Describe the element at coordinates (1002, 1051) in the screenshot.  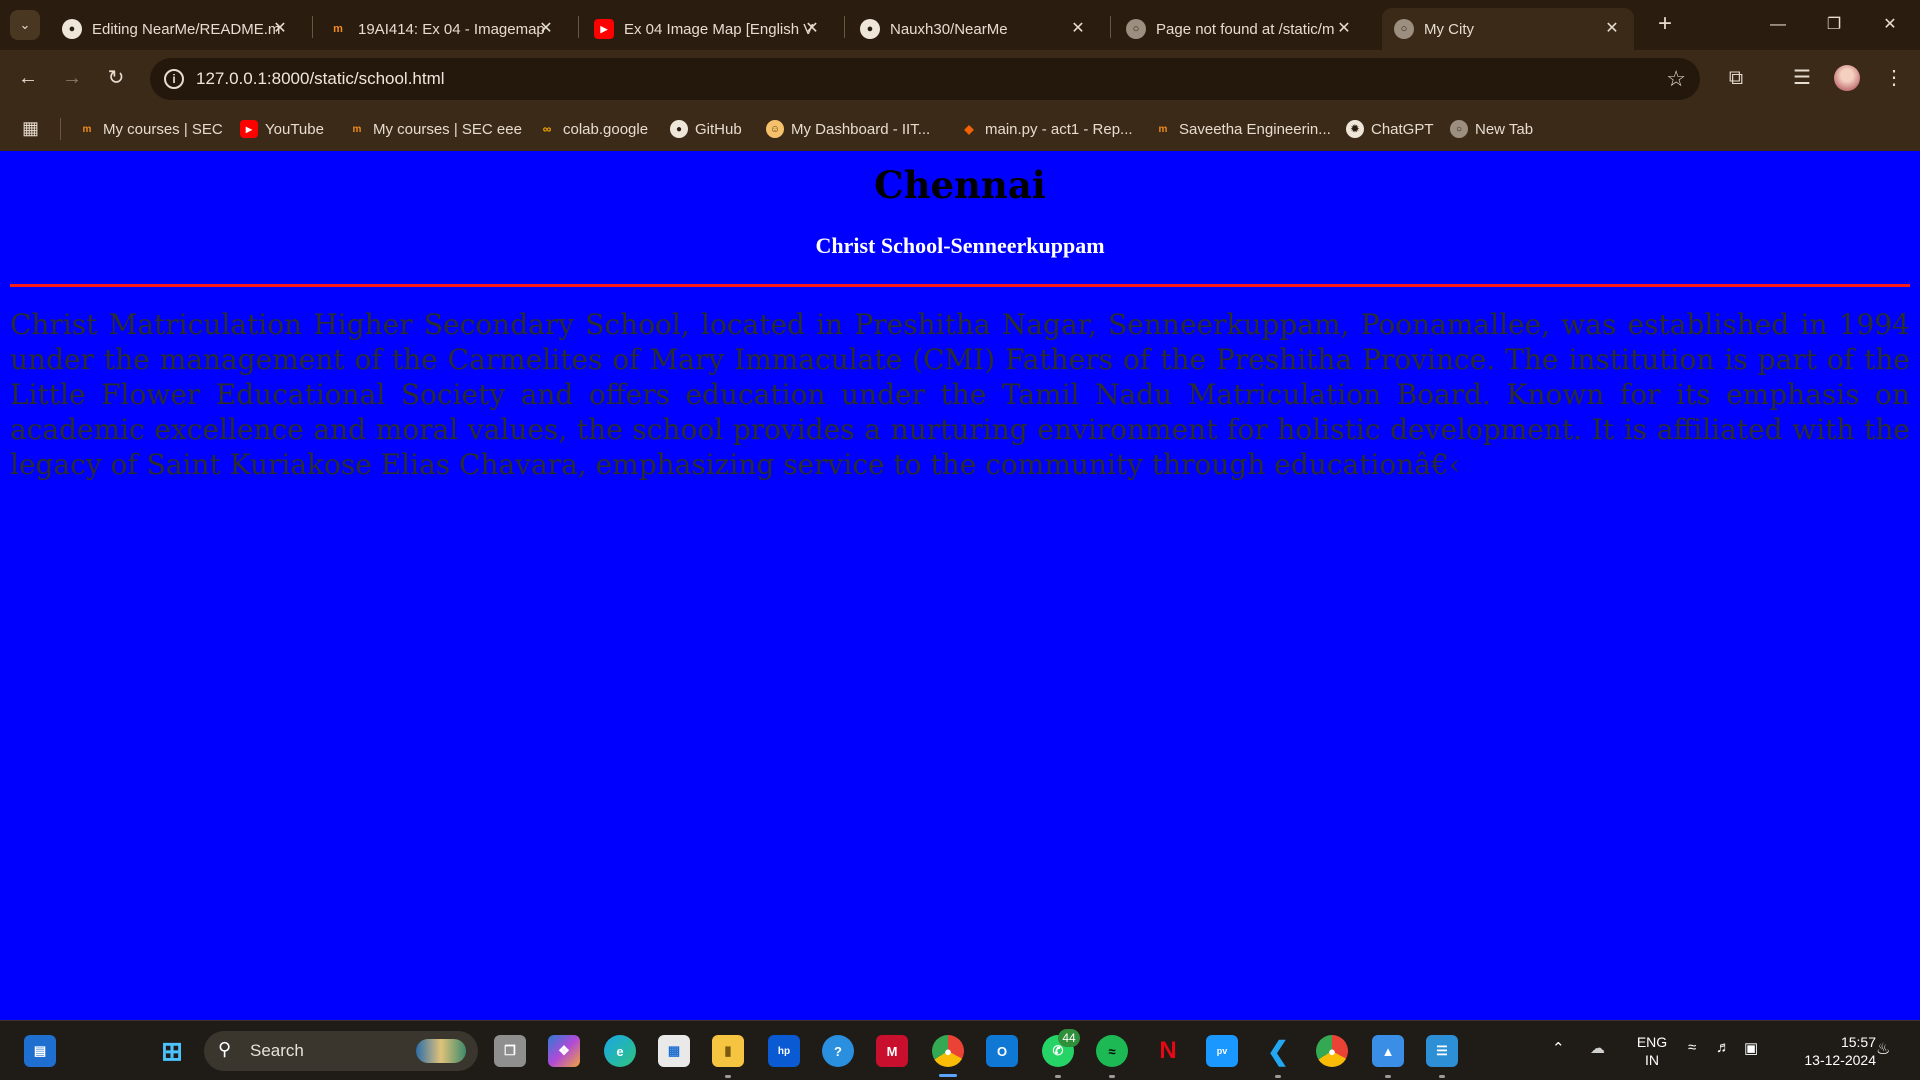
I see `outlook-icon: O` at that location.